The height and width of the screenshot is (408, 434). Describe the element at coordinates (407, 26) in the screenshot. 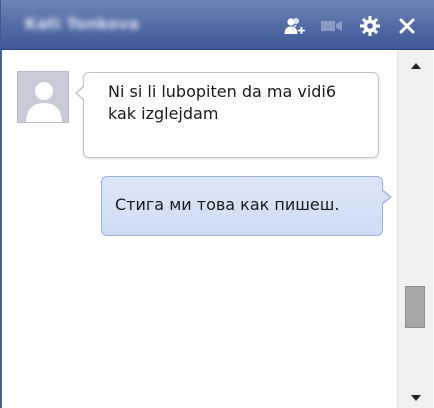

I see `close-icon` at that location.